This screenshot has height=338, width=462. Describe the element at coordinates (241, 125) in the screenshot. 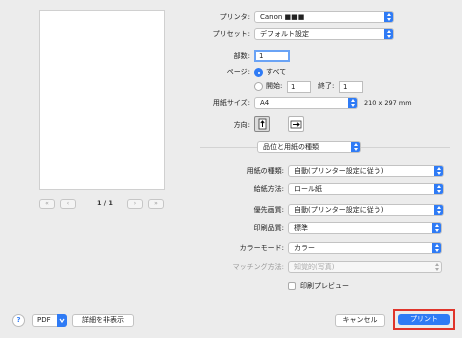

I see `orientation-label: 方向:` at that location.